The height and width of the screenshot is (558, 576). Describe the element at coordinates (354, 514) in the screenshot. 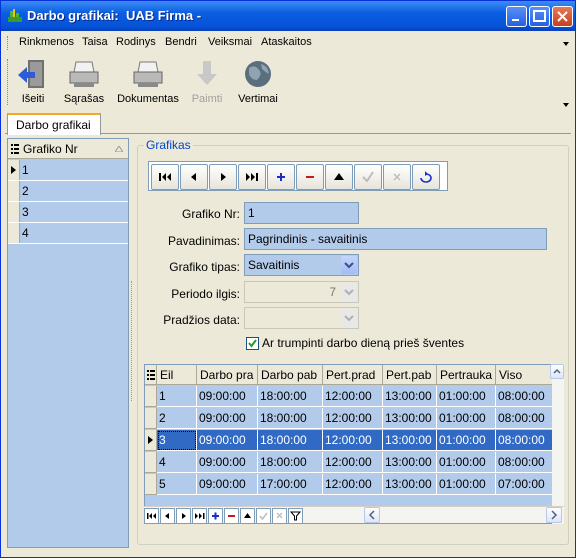

I see `horizontal-scrollbar` at that location.